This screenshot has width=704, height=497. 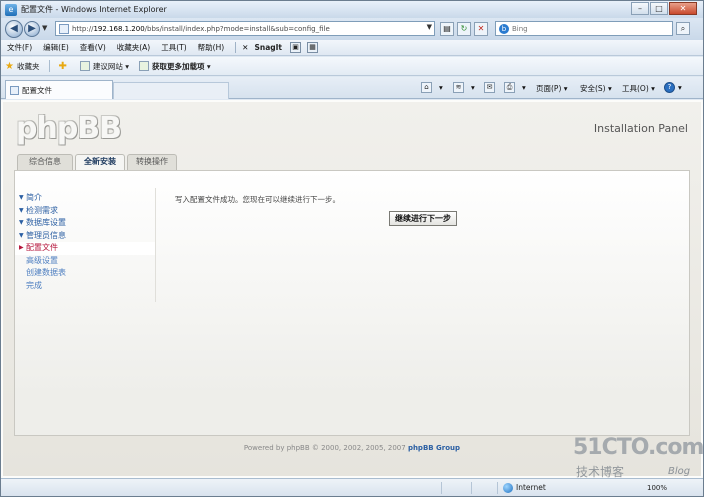 I want to click on favorites-bar: ★ 收藏夹 ✚ 建议网站 ▾ 获取更多加载项 ▾, so click(x=352, y=66).